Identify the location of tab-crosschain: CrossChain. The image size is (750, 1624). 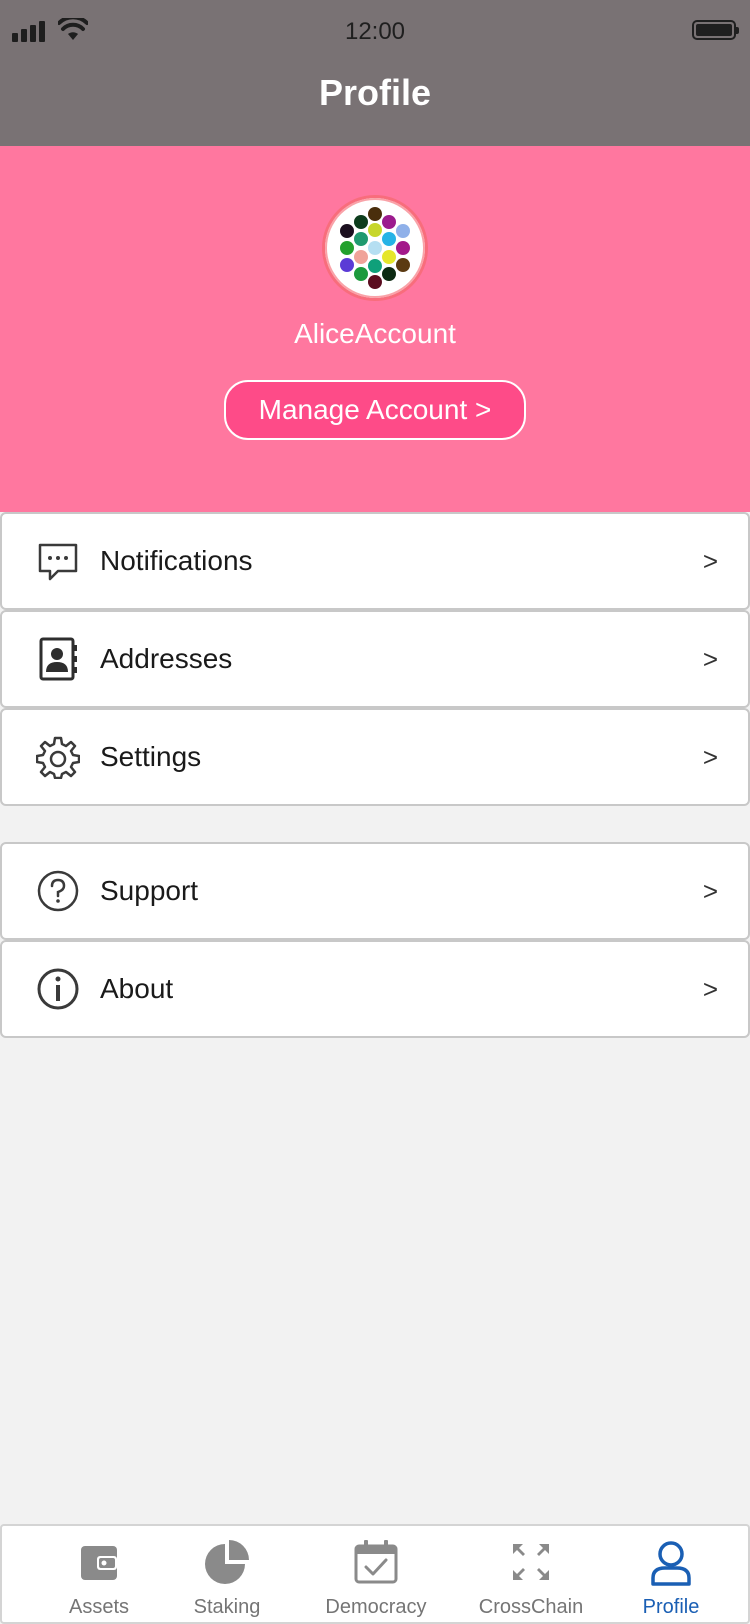
(531, 1574).